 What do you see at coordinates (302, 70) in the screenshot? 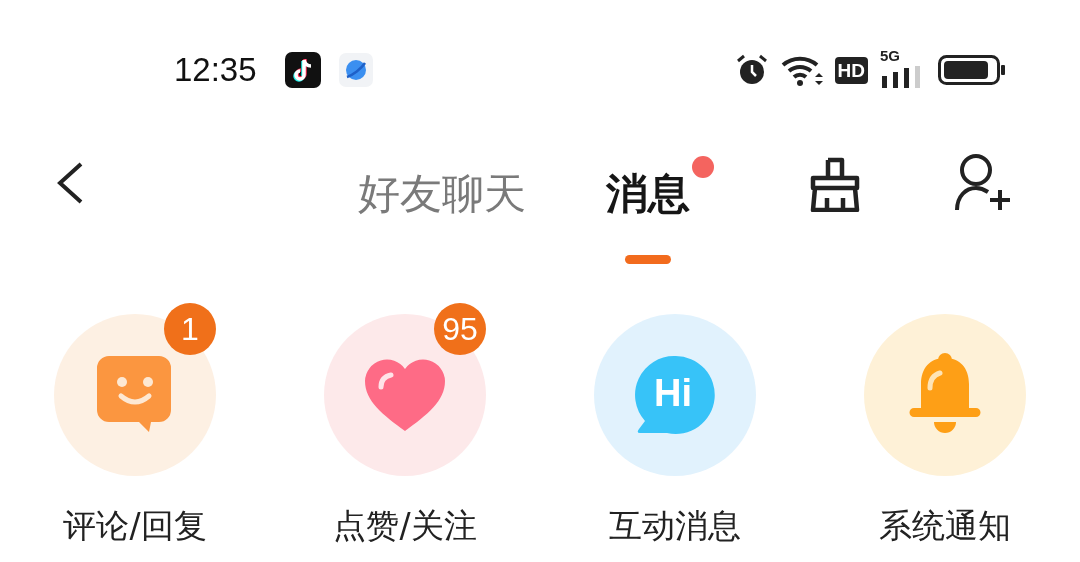
I see `music-app-icon` at bounding box center [302, 70].